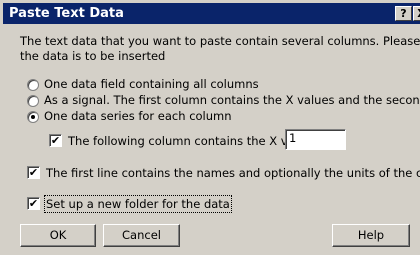 This screenshot has width=420, height=255. I want to click on radio-one-series-per-column, so click(33, 117).